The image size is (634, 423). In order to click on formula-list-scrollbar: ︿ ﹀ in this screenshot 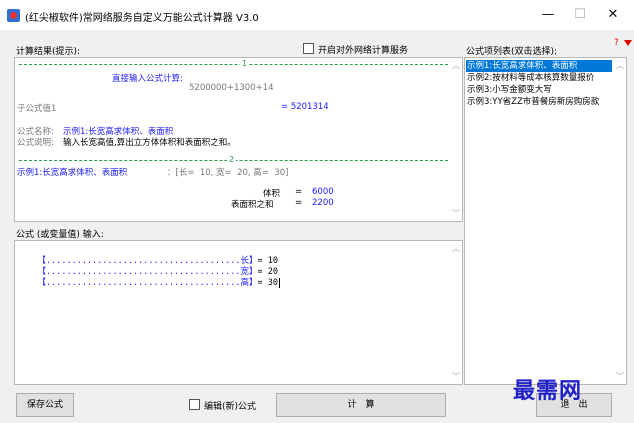, I will do `click(620, 221)`.